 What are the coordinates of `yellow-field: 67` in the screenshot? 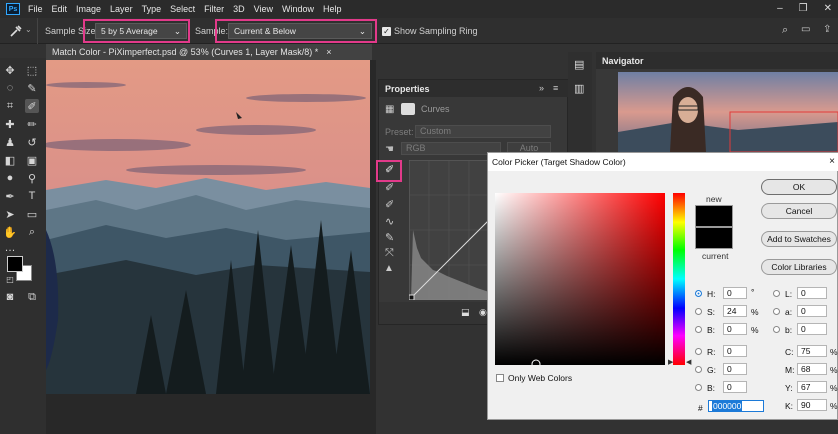 It's located at (812, 387).